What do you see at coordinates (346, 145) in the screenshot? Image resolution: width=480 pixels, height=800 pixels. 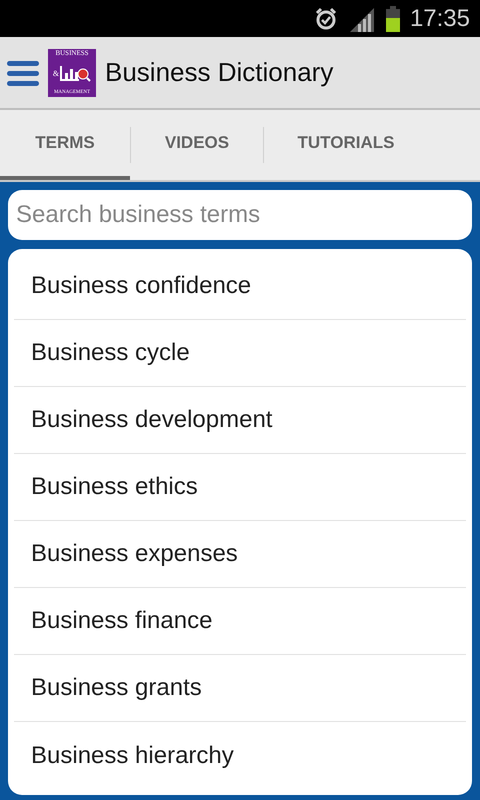 I see `tab: TUTORIALS` at bounding box center [346, 145].